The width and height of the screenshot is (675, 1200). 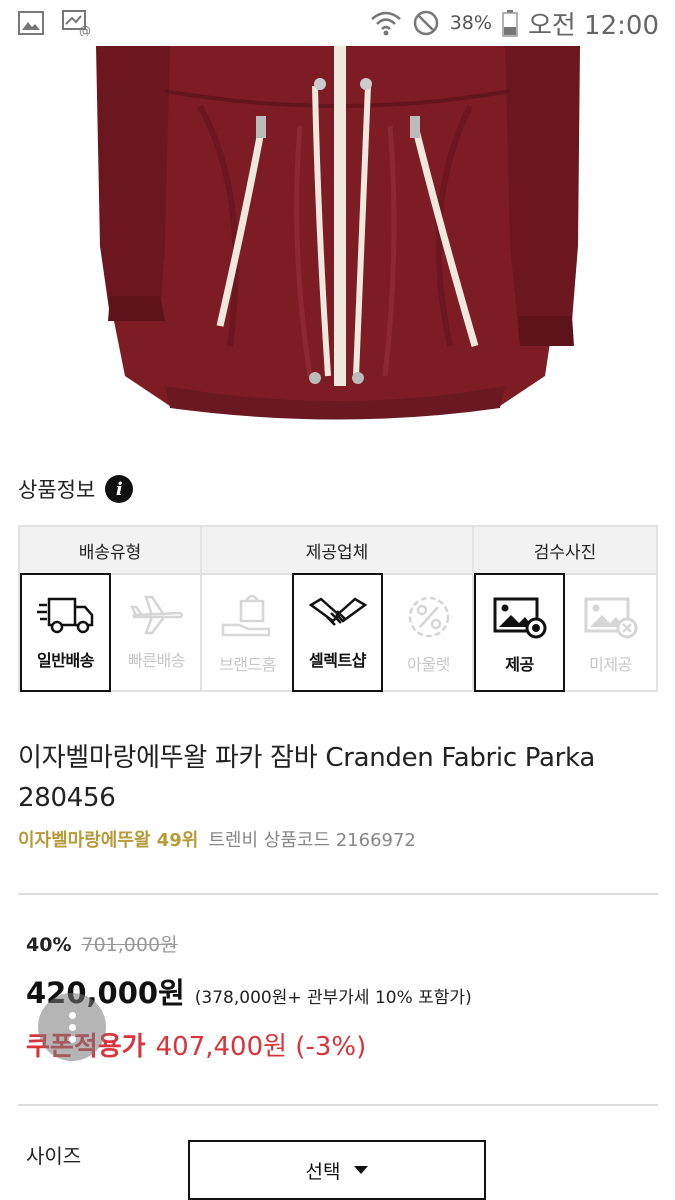 I want to click on header-inspection-photo: 검수사진, so click(x=565, y=552).